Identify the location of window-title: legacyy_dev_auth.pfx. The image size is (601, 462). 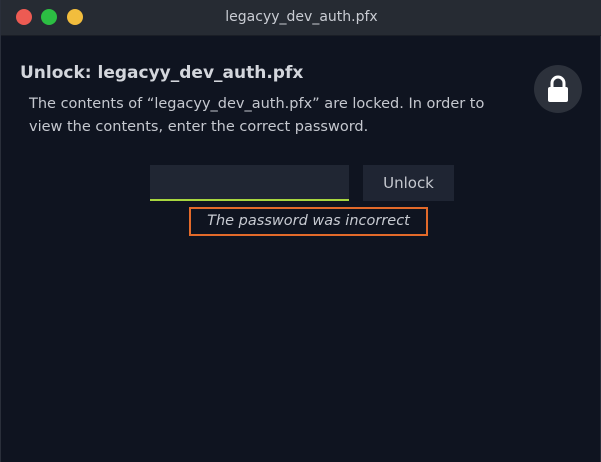
(301, 17).